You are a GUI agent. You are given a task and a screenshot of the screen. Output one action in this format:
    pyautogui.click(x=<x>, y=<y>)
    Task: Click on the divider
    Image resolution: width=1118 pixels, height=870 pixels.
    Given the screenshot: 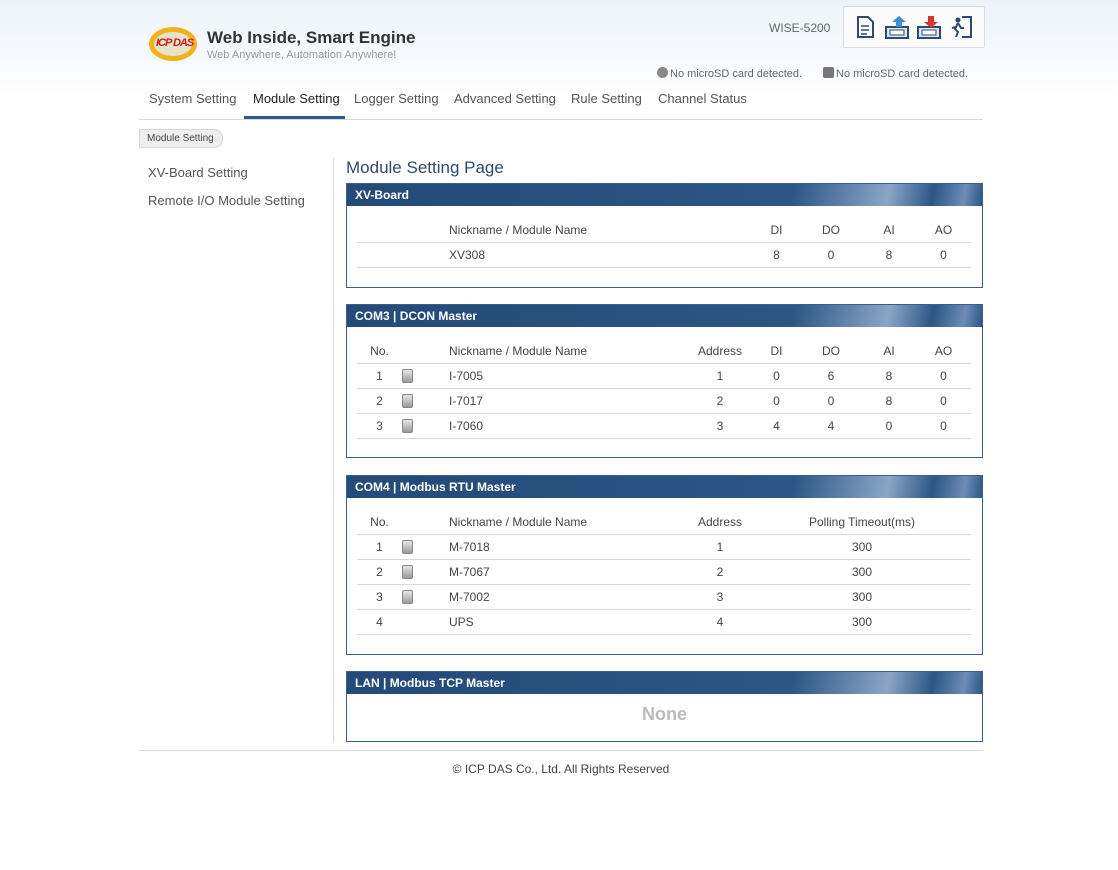 What is the action you would take?
    pyautogui.click(x=333, y=450)
    